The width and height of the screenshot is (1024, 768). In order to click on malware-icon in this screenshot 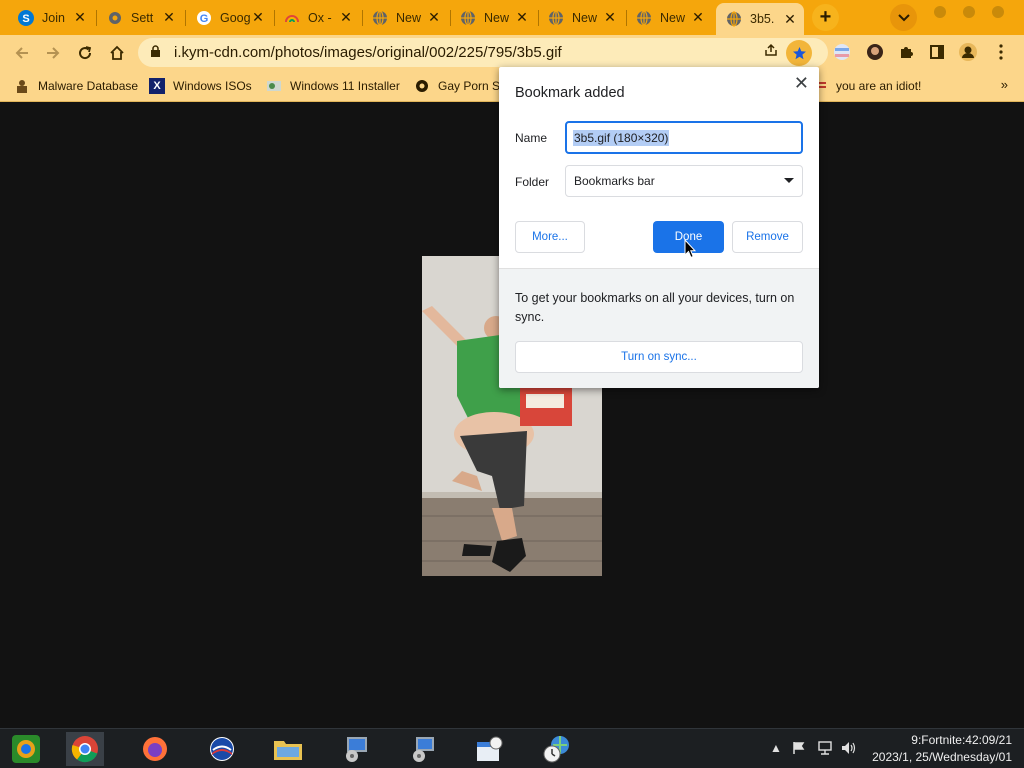, I will do `click(22, 86)`.